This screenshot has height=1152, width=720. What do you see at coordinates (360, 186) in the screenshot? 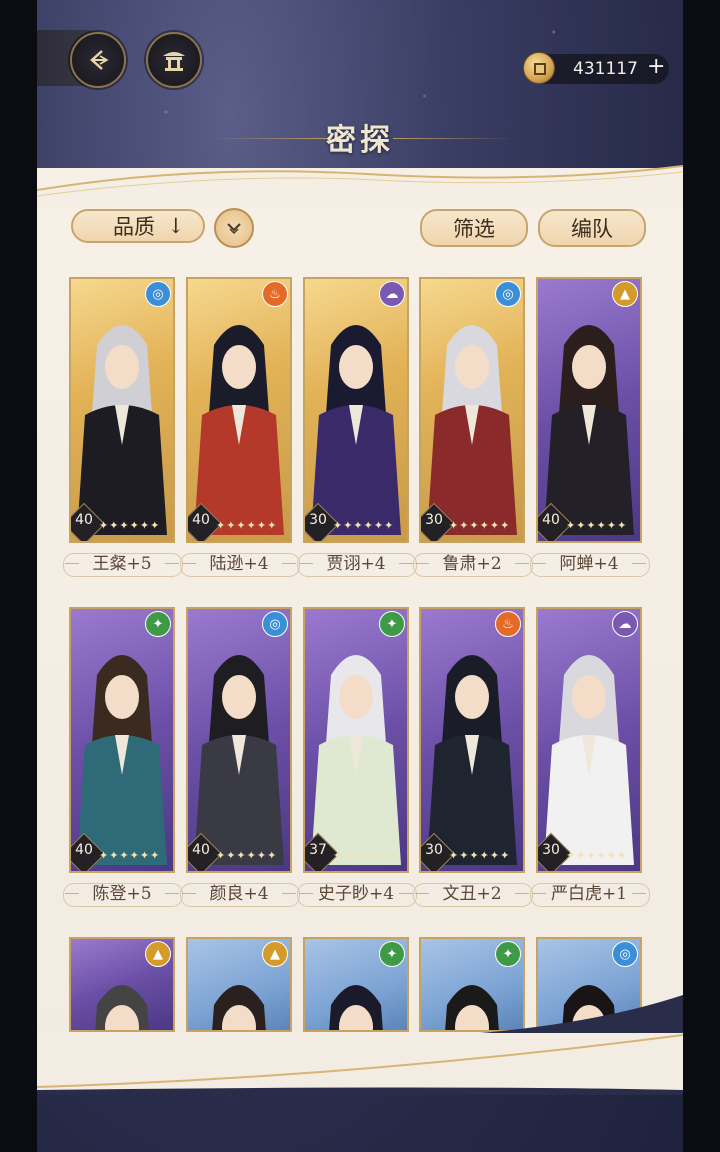
I see `panel-top-ornament` at bounding box center [360, 186].